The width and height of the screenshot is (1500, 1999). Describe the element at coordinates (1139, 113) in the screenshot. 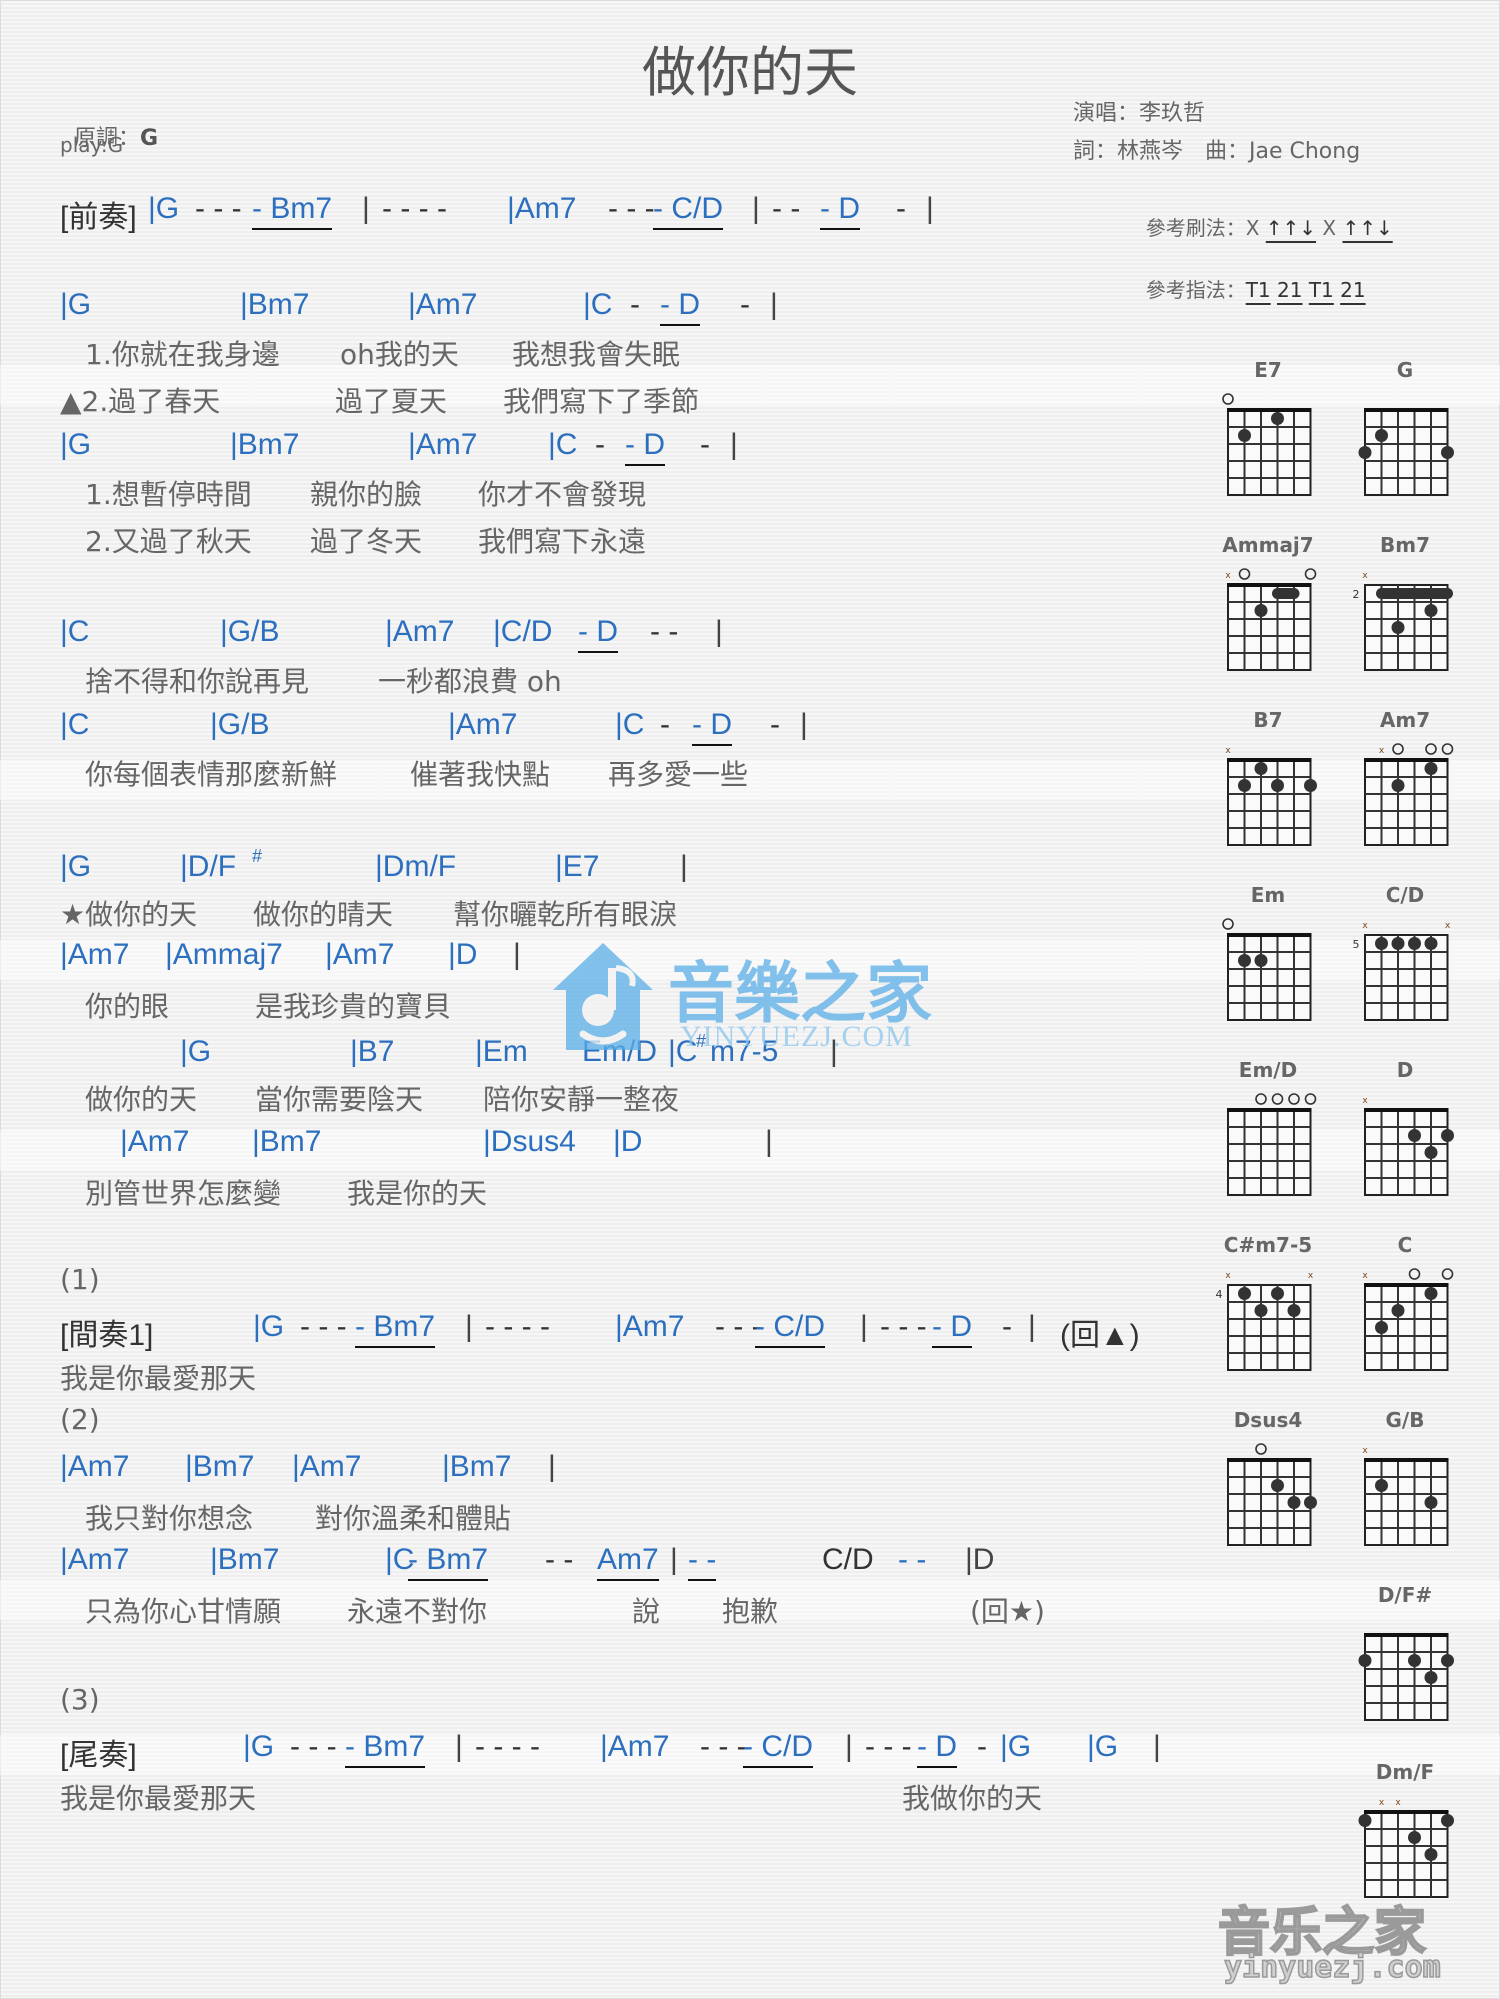

I see `singer: 演唱：李玖哲` at that location.